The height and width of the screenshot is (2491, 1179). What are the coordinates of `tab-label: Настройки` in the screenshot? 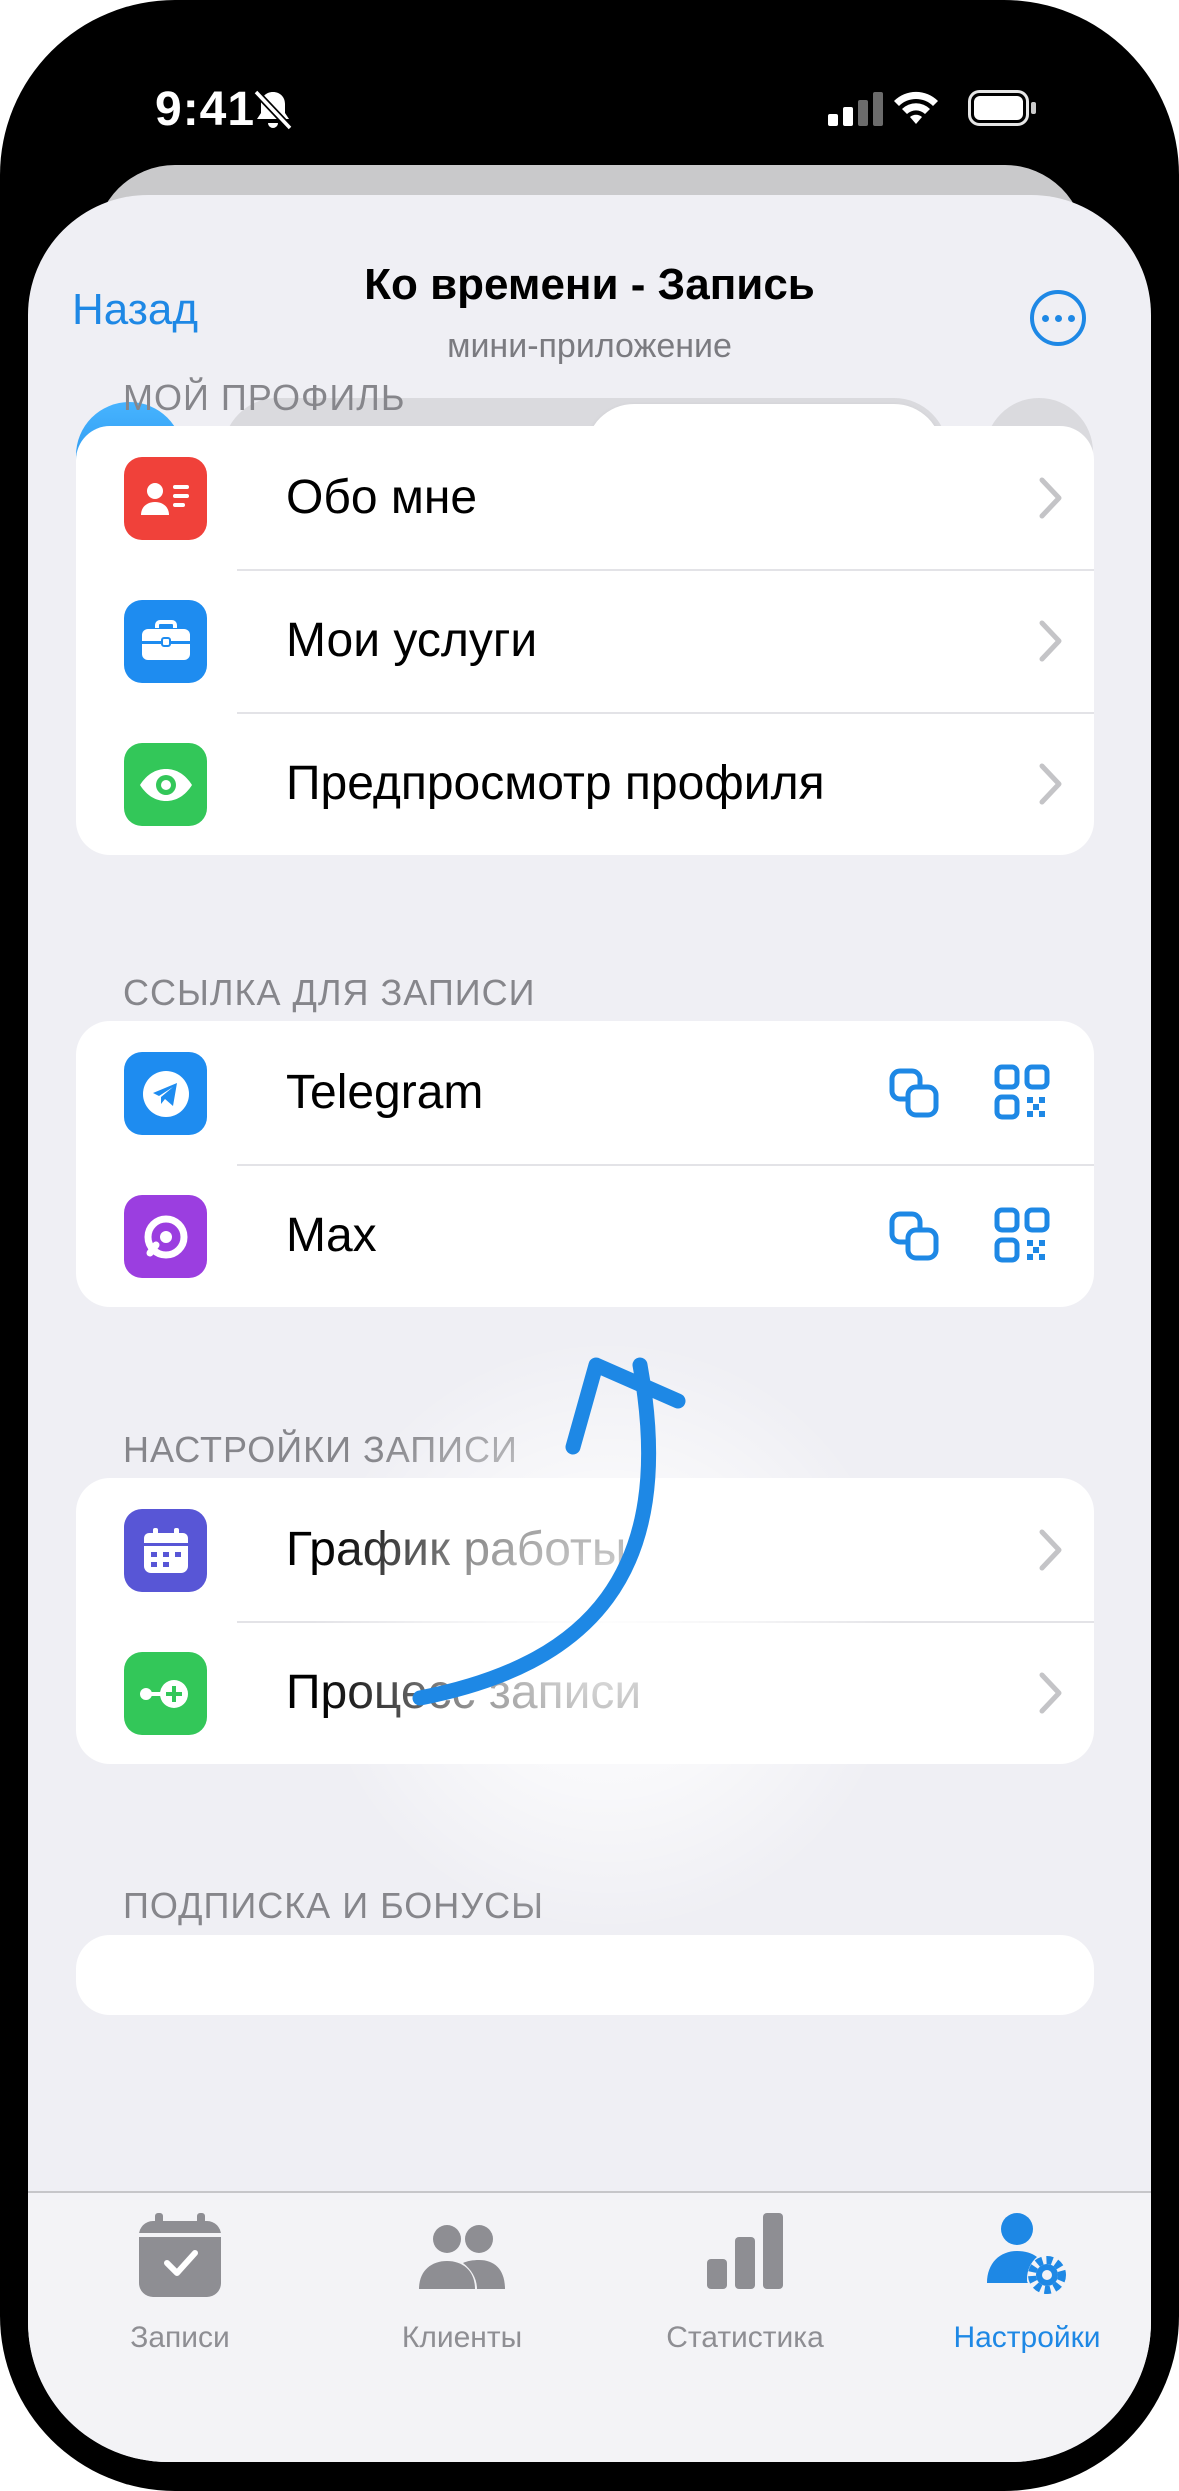 It's located at (1027, 2337).